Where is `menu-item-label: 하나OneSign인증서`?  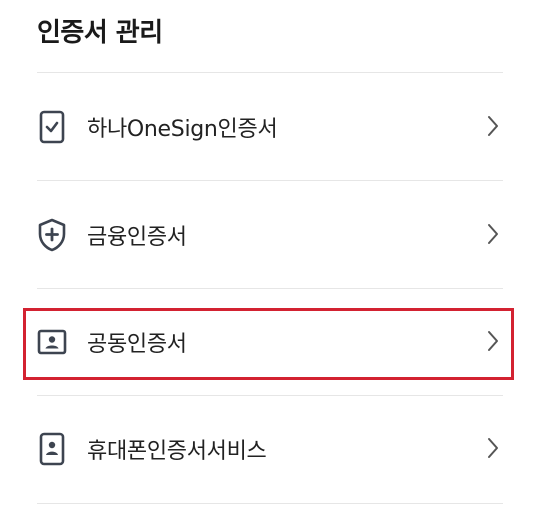 menu-item-label: 하나OneSign인증서 is located at coordinates (182, 129).